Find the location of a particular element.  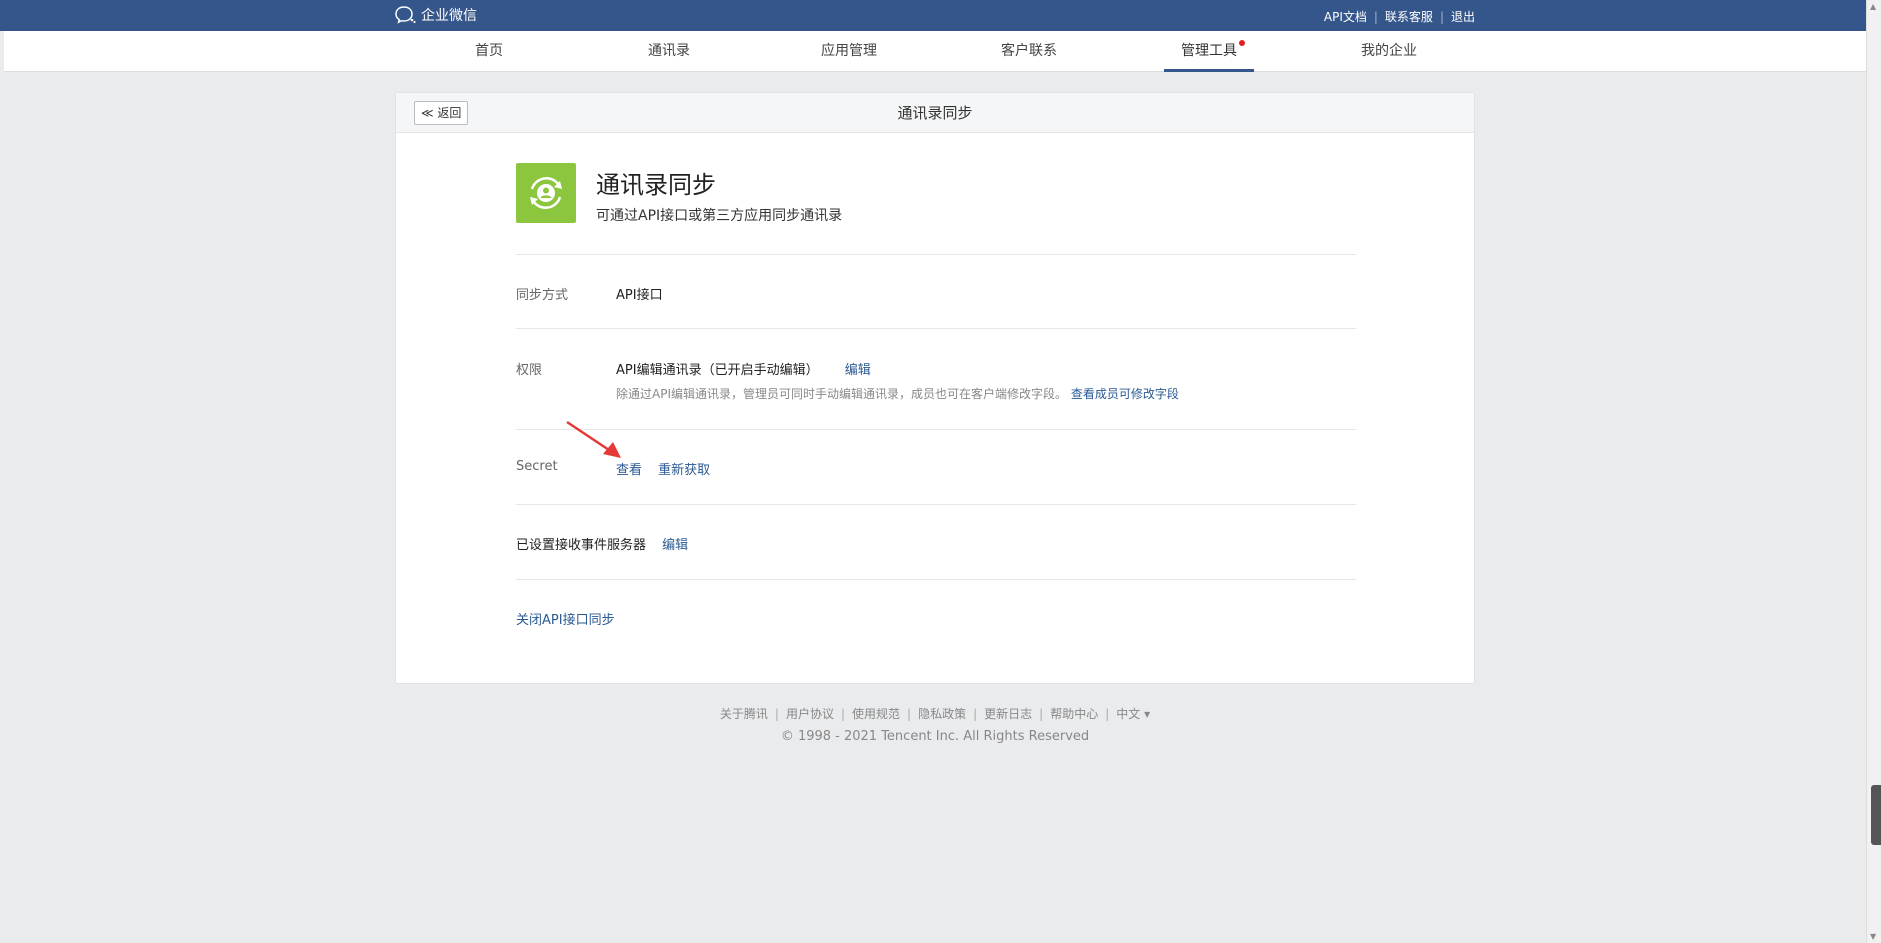

brand-name: 企业微信 is located at coordinates (449, 16).